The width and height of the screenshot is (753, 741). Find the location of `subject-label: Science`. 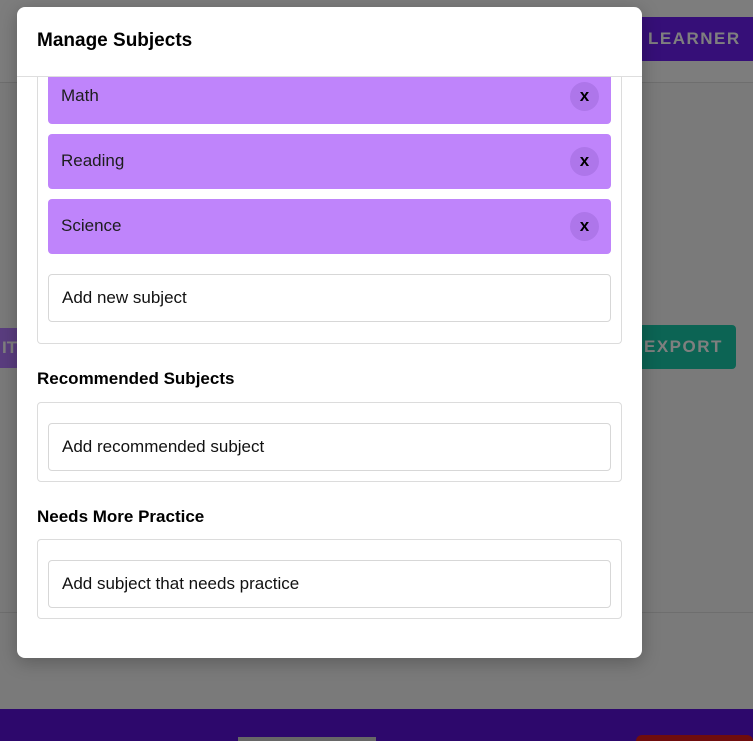

subject-label: Science is located at coordinates (91, 225).